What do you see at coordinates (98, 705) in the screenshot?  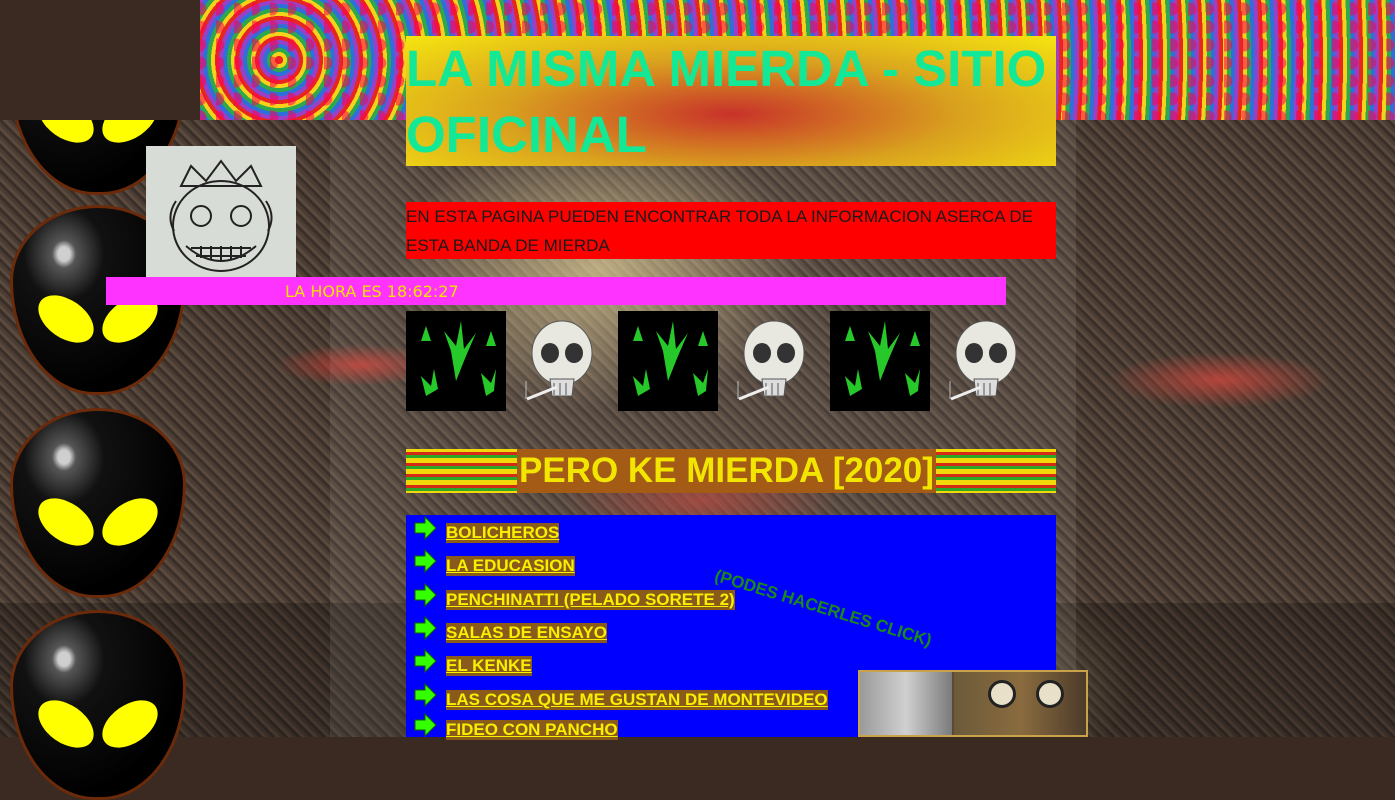 I see `alien-head-icon` at bounding box center [98, 705].